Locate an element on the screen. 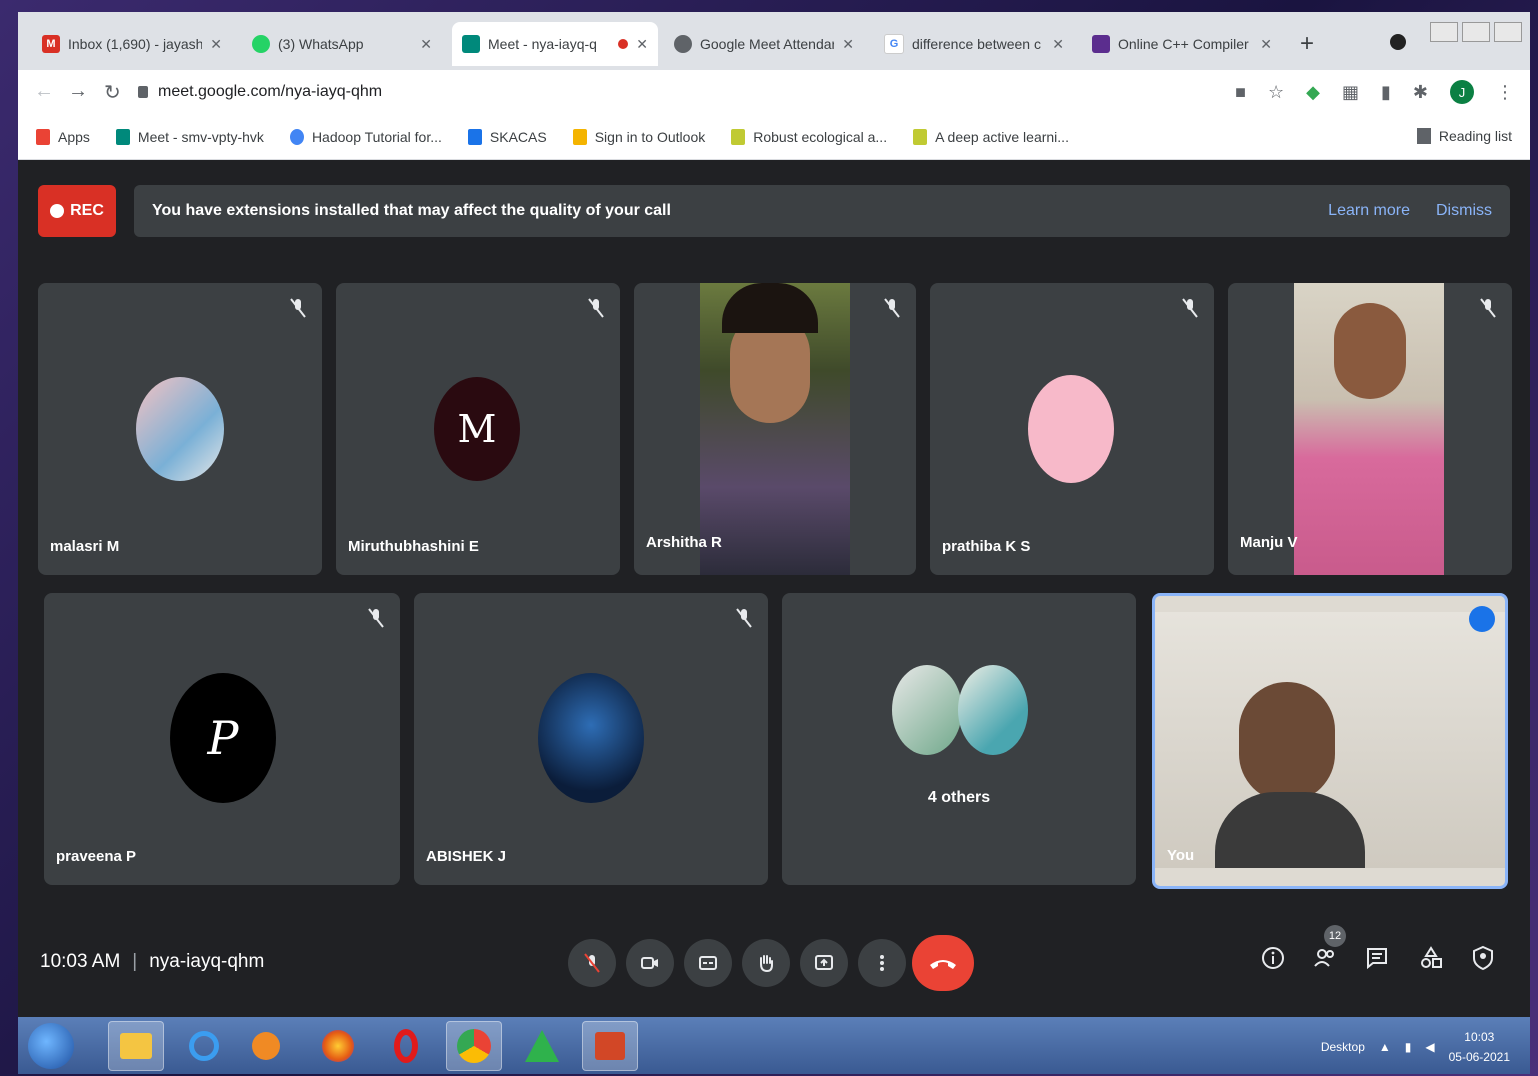 Image resolution: width=1538 pixels, height=1076 pixels. bookmark-outlook: Sign in to Outlook is located at coordinates (639, 136).